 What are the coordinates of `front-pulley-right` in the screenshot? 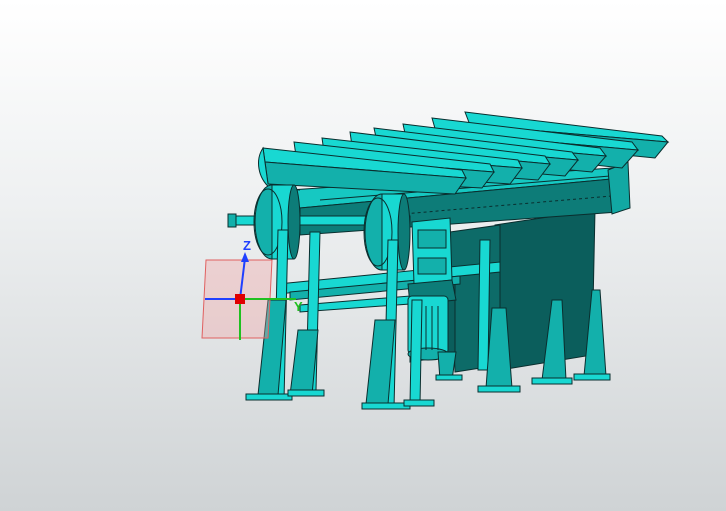 It's located at (387, 232).